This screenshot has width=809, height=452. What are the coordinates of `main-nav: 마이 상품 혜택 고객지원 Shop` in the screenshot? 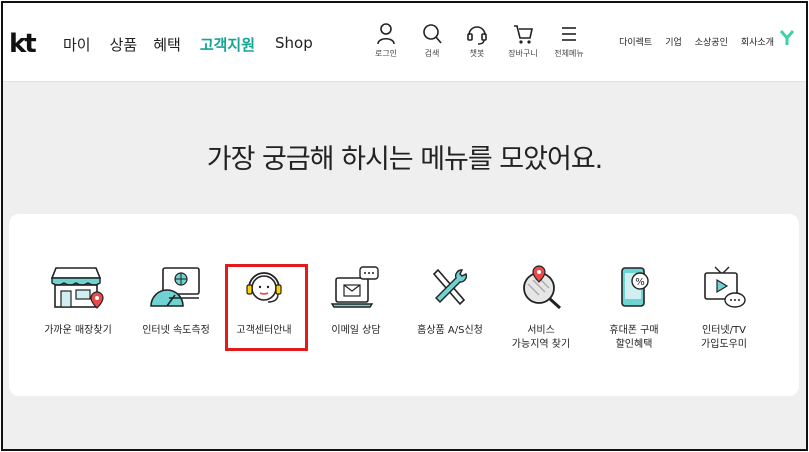 It's located at (188, 44).